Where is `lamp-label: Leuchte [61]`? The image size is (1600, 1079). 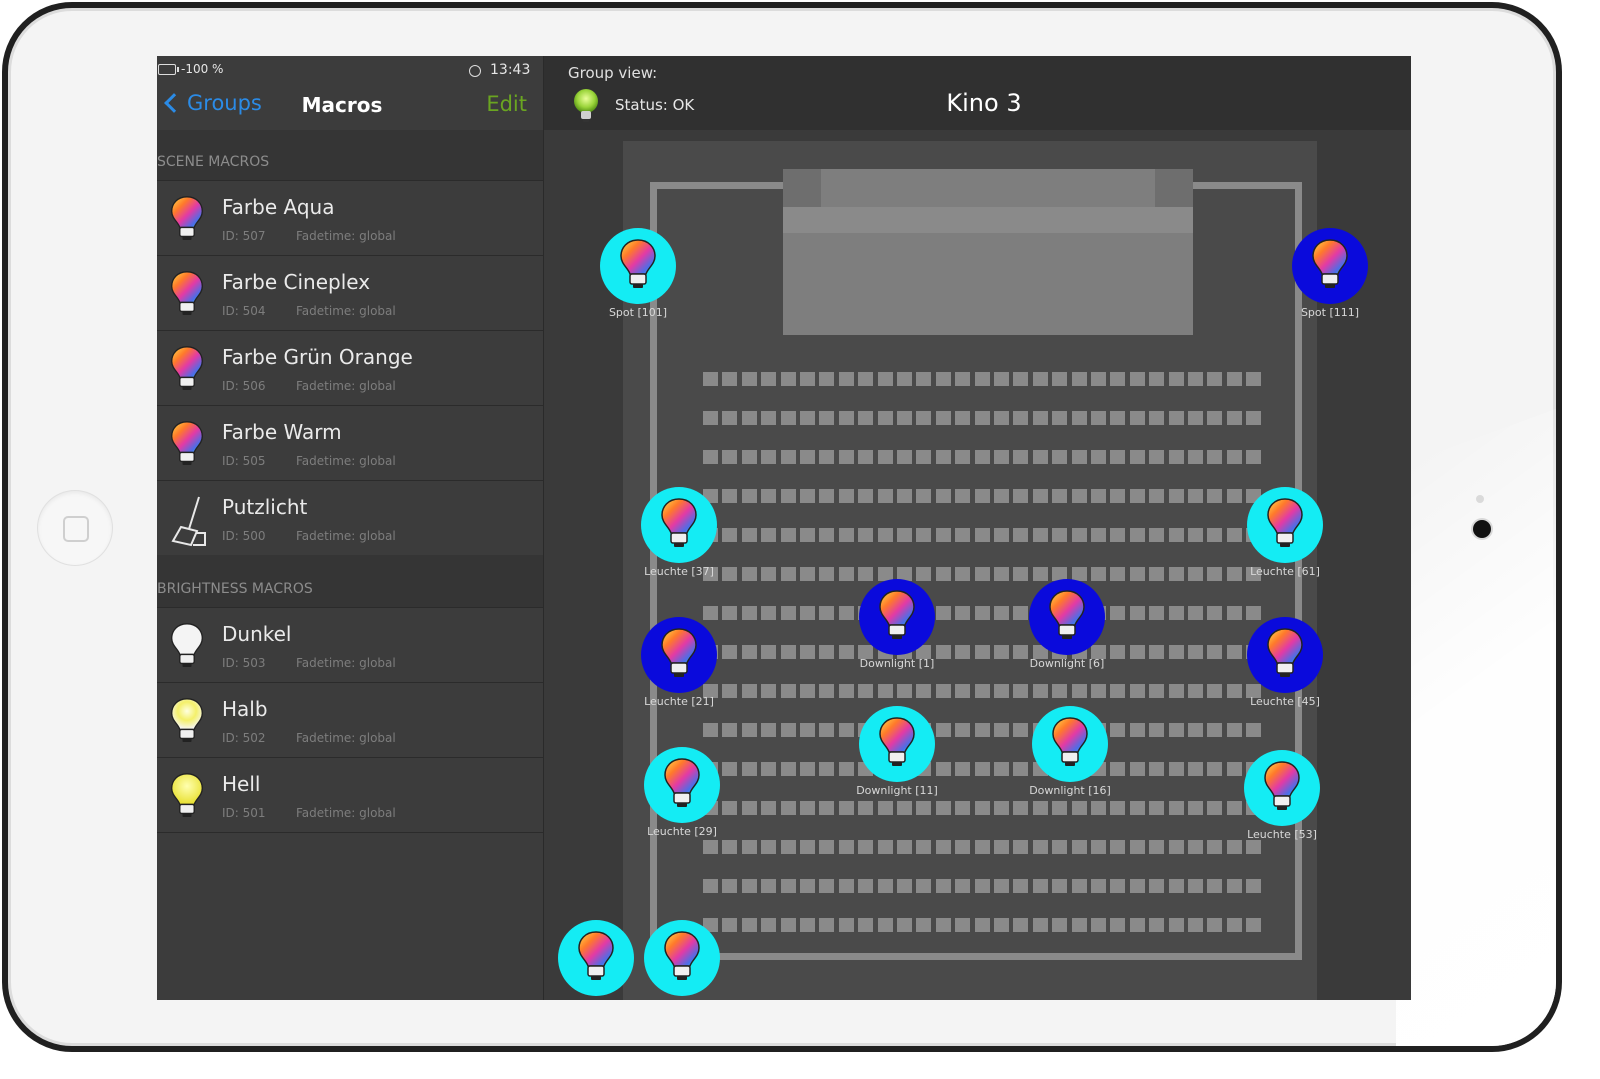 lamp-label: Leuchte [61] is located at coordinates (1285, 571).